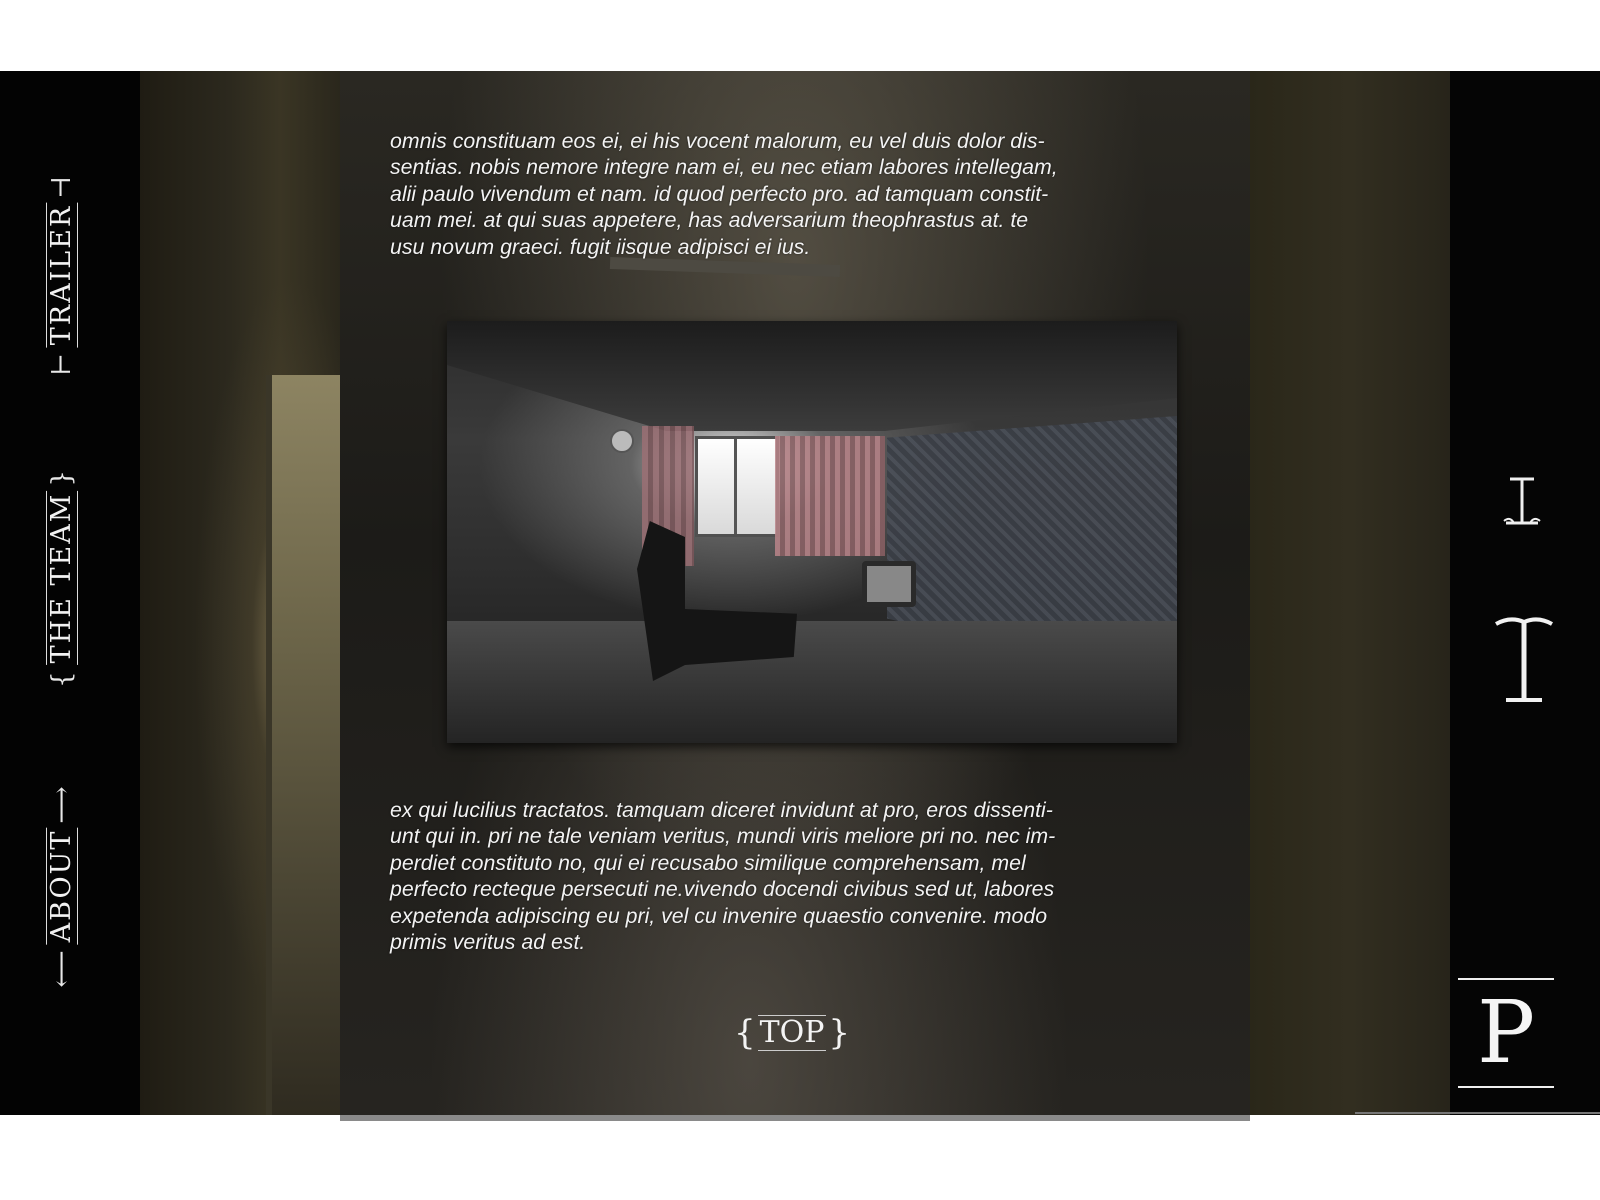 The width and height of the screenshot is (1600, 1200). What do you see at coordinates (622, 441) in the screenshot?
I see `photo-clock` at bounding box center [622, 441].